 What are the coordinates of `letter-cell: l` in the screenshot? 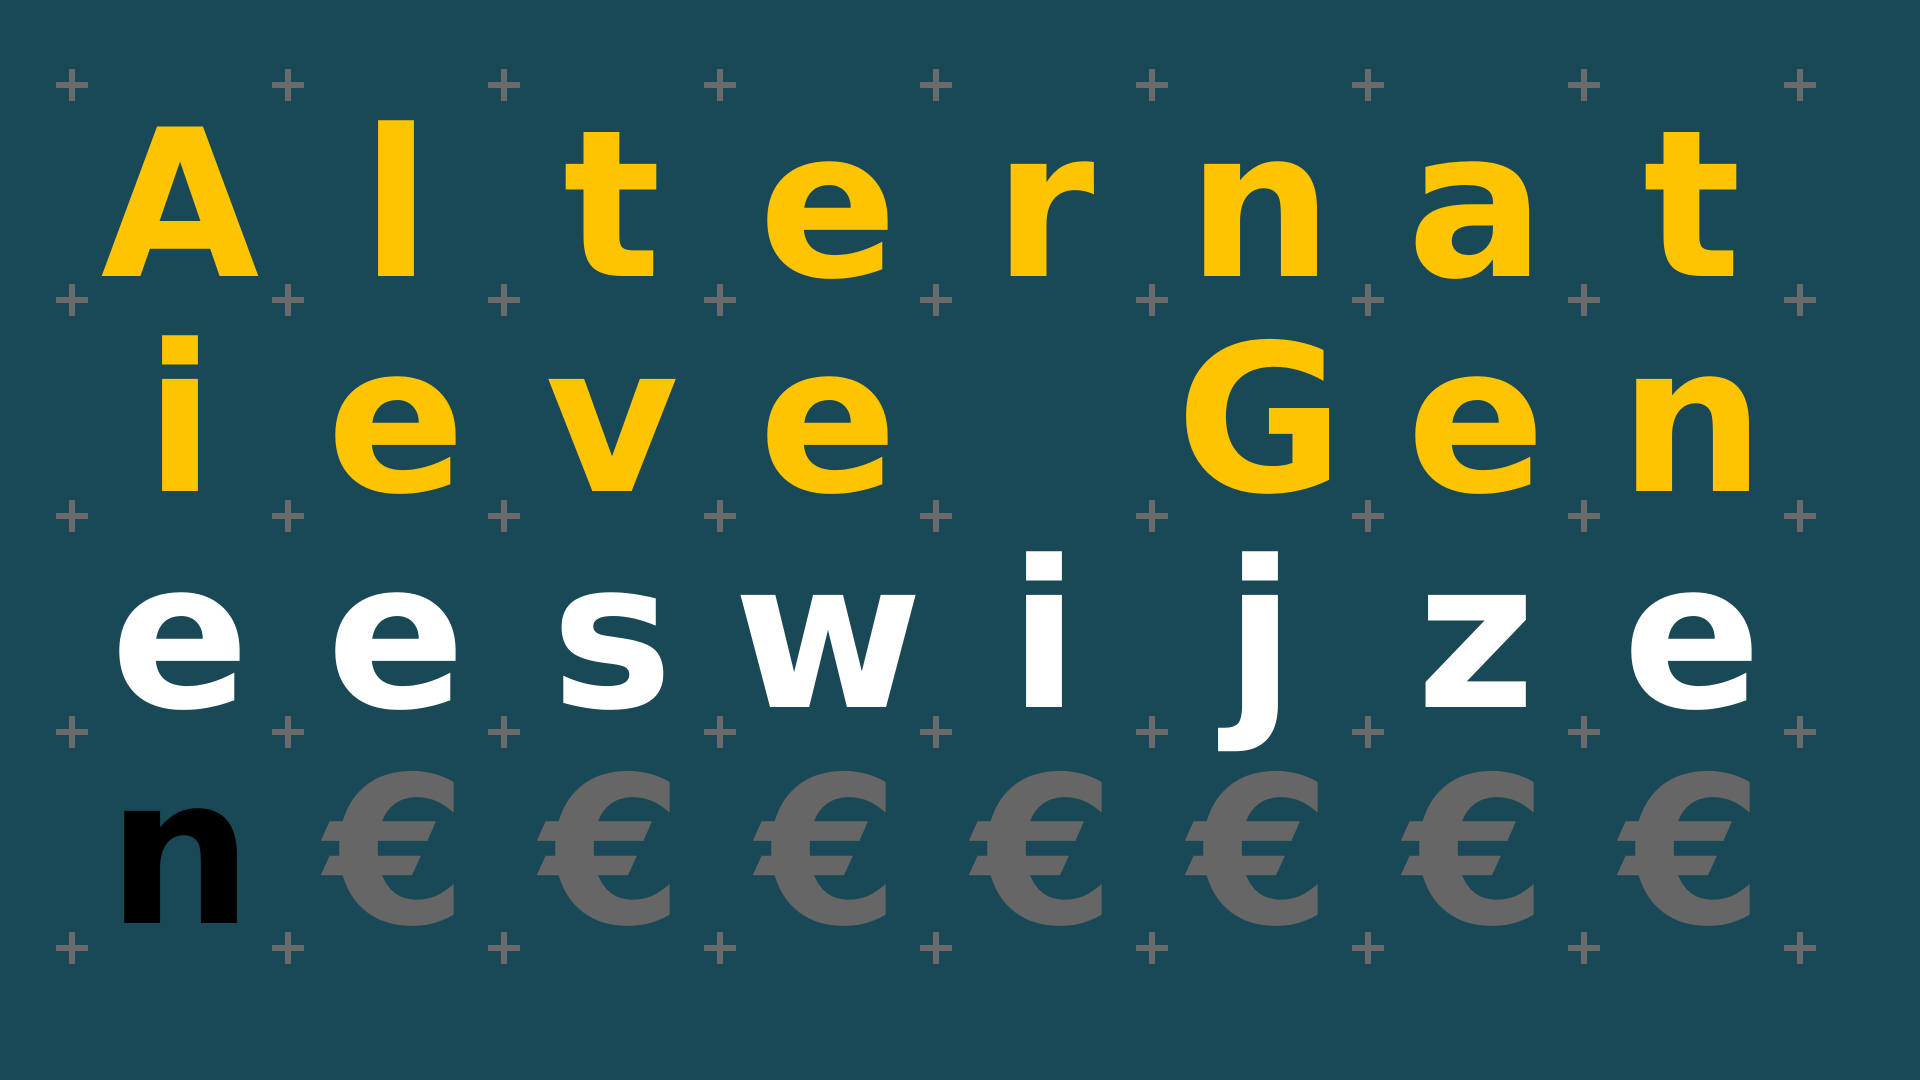 It's located at (396, 197).